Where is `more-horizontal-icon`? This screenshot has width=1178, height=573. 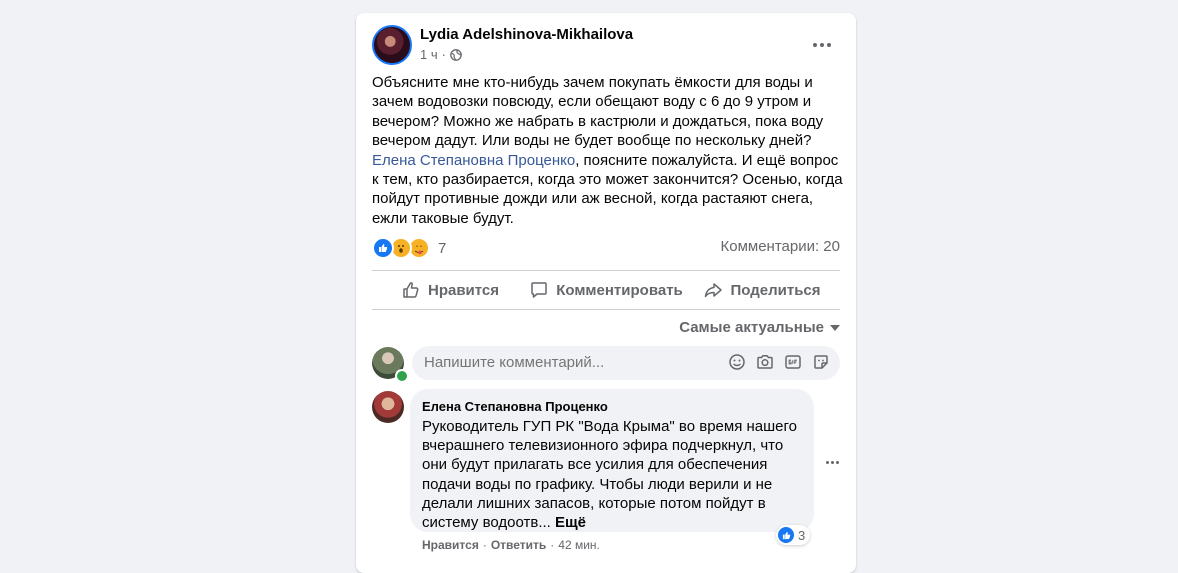
more-horizontal-icon is located at coordinates (822, 45).